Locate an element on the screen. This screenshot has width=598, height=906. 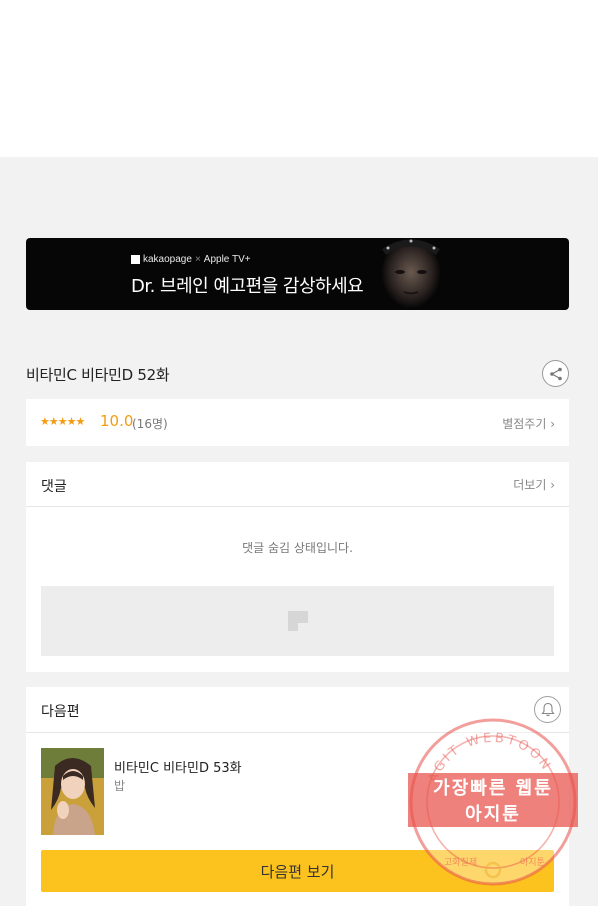
rate-button: 별점주기 › is located at coordinates (528, 423).